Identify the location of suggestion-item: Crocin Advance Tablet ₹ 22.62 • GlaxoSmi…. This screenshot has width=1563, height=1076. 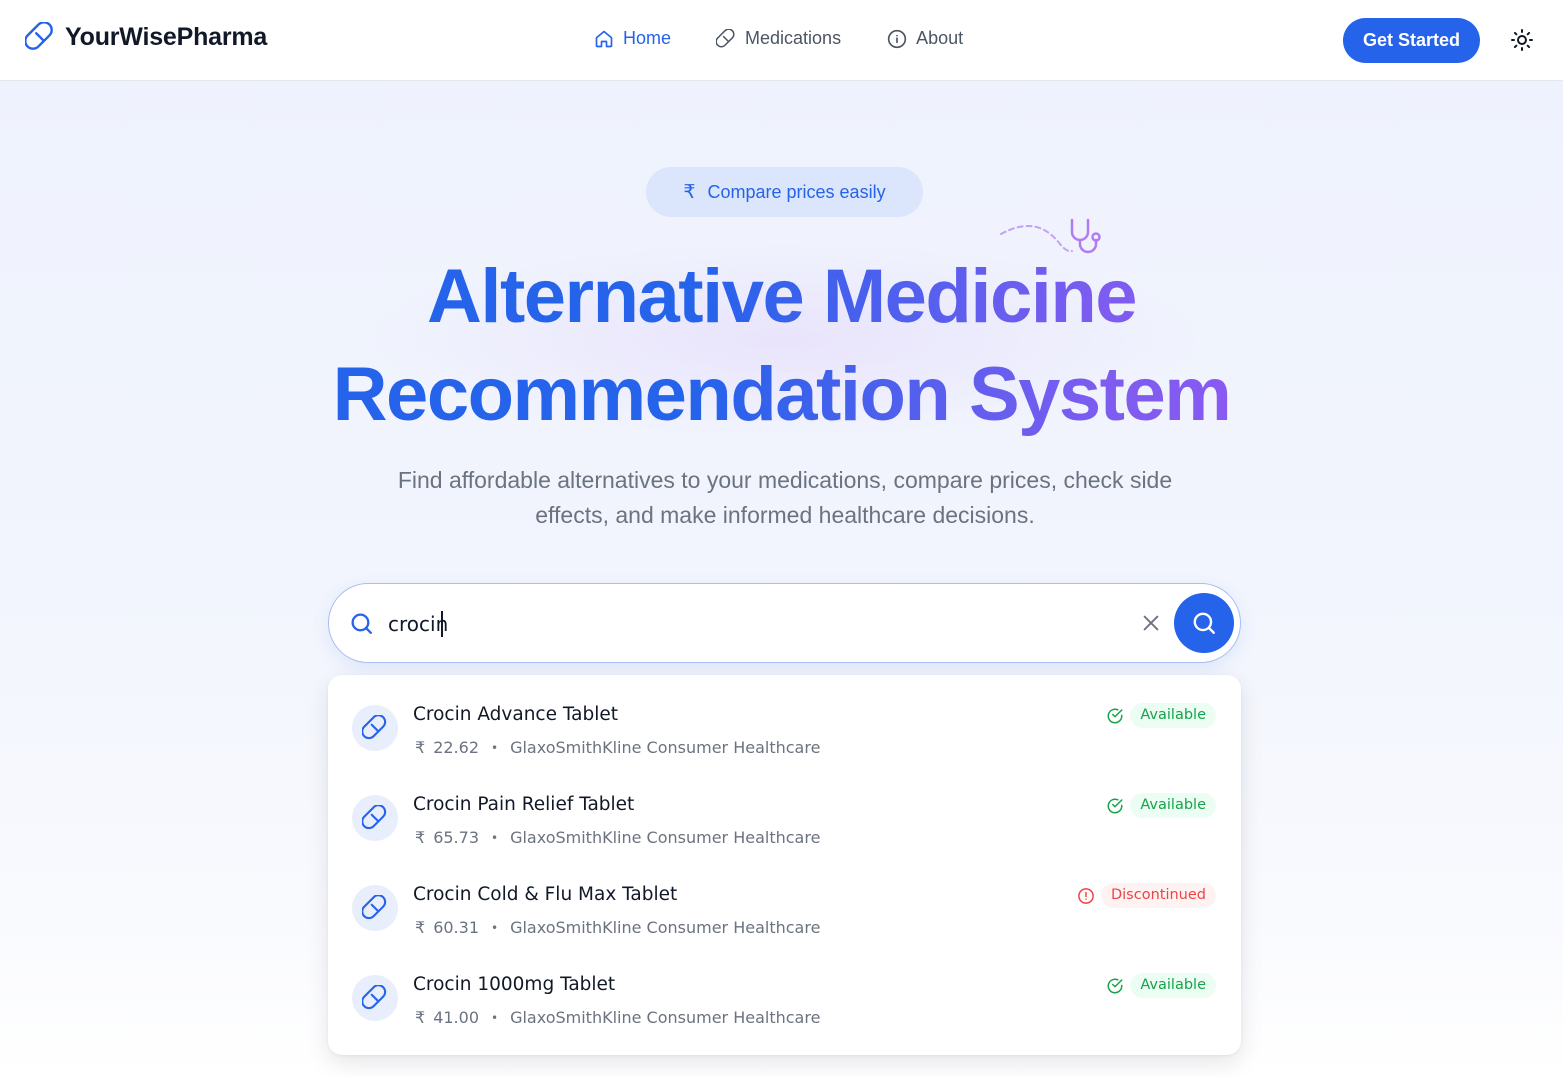
(784, 720).